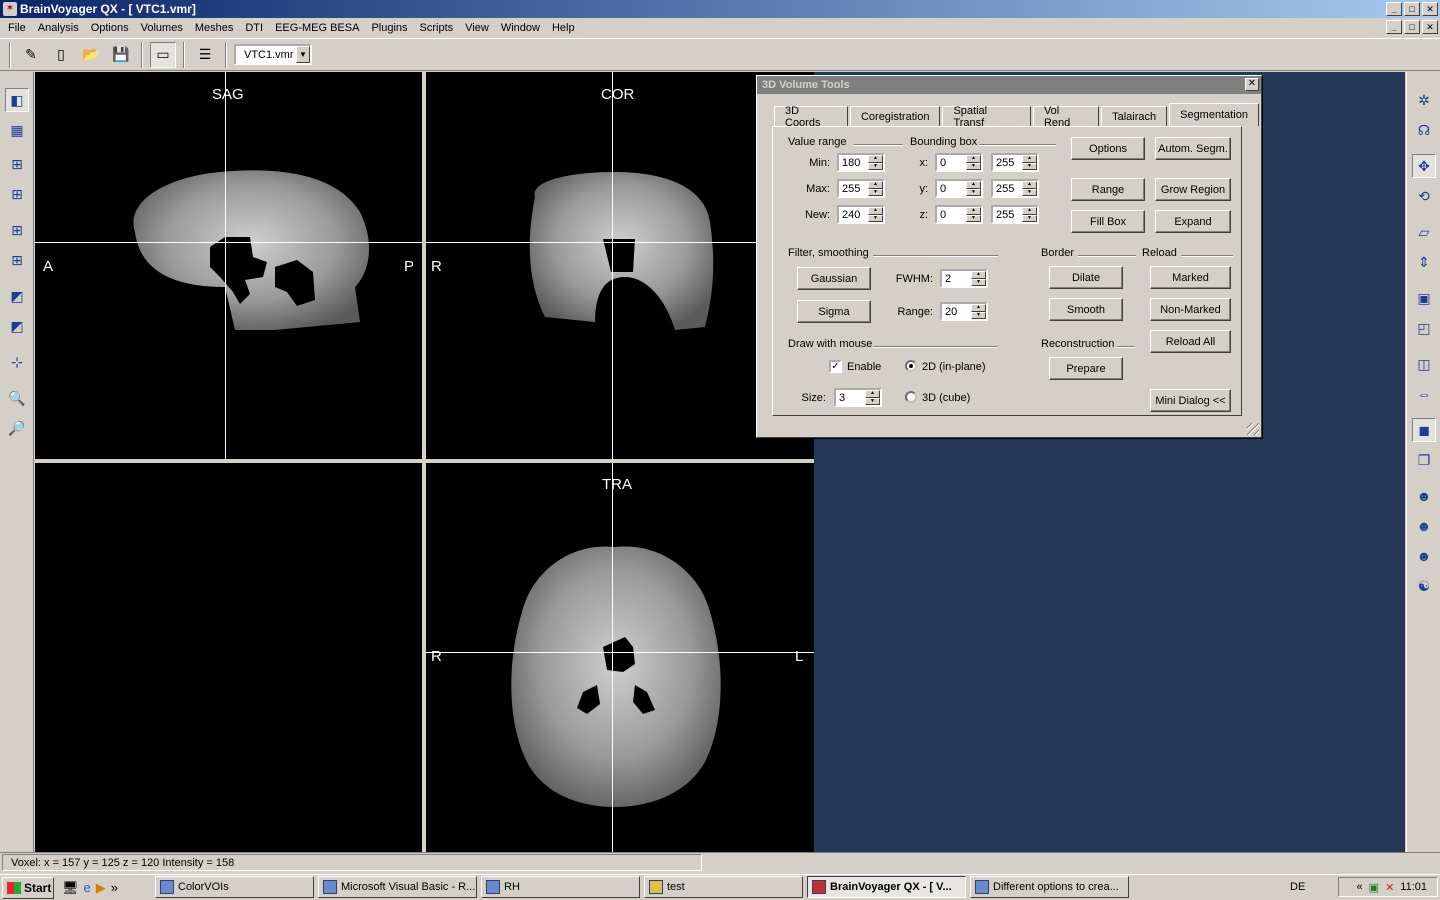 This screenshot has height=900, width=1440. What do you see at coordinates (1066, 117) in the screenshot?
I see `tab-vol-rend: Vol Rend` at bounding box center [1066, 117].